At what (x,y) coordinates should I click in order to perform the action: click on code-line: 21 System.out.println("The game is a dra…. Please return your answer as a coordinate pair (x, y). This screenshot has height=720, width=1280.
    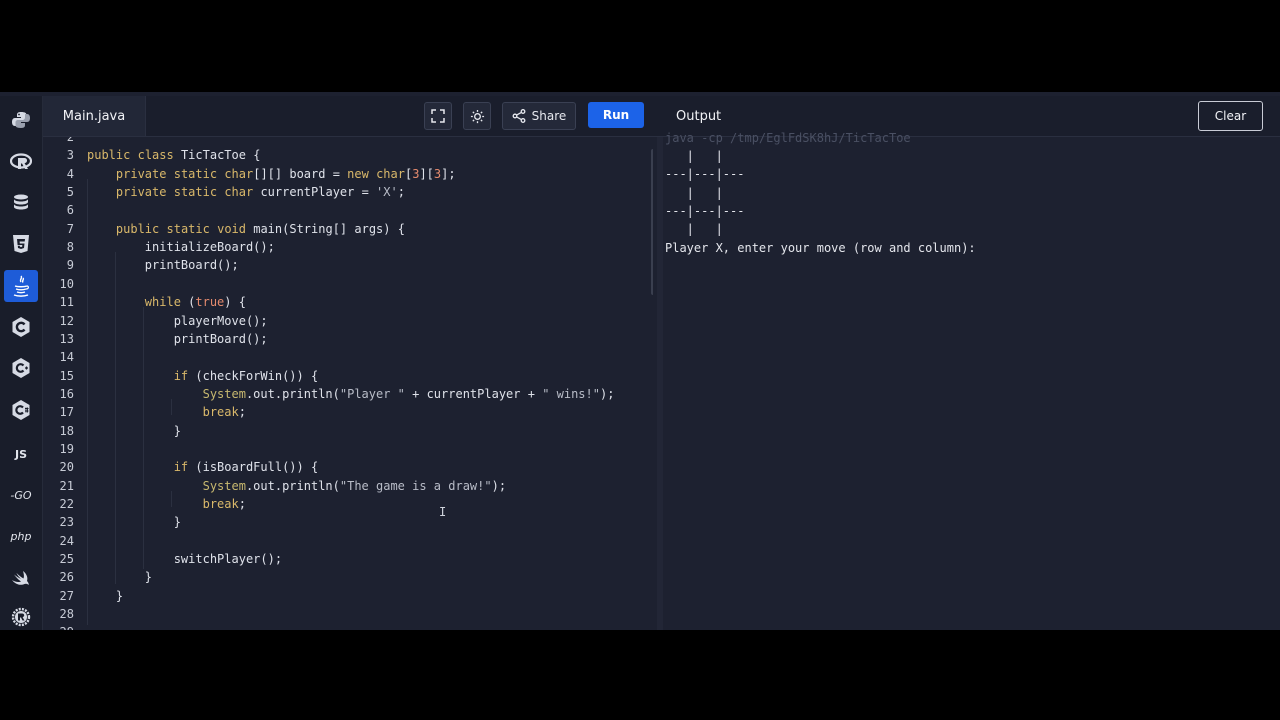
    Looking at the image, I should click on (348, 486).